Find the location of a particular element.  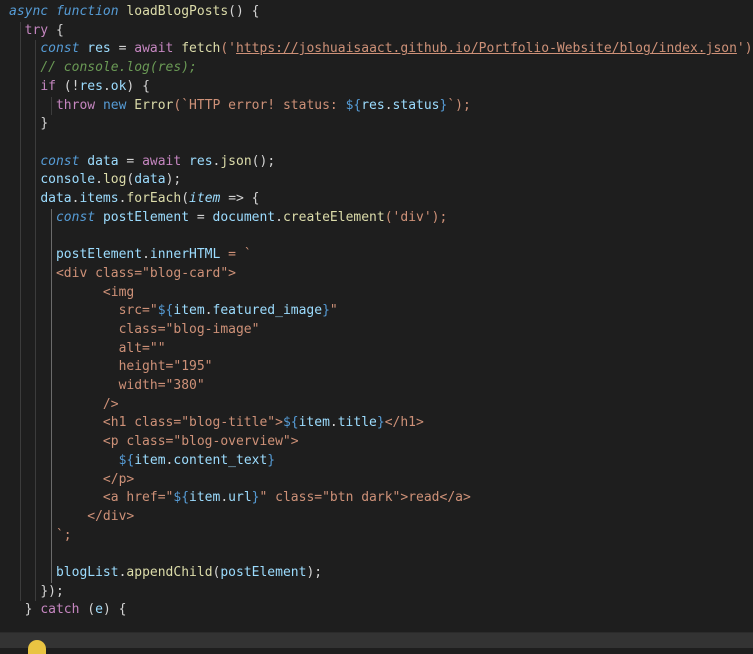

lightbulb-icon is located at coordinates (37, 647).